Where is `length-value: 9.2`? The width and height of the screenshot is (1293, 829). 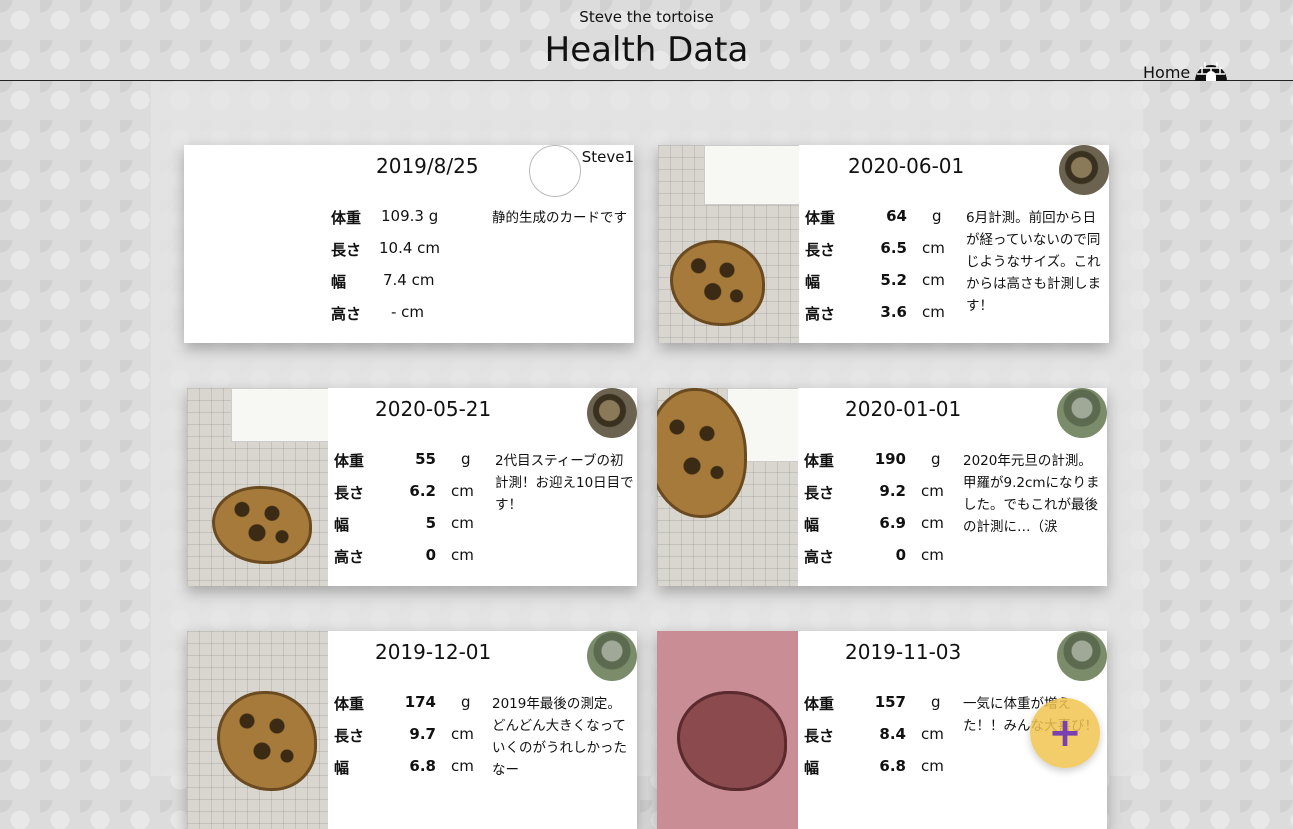 length-value: 9.2 is located at coordinates (892, 491).